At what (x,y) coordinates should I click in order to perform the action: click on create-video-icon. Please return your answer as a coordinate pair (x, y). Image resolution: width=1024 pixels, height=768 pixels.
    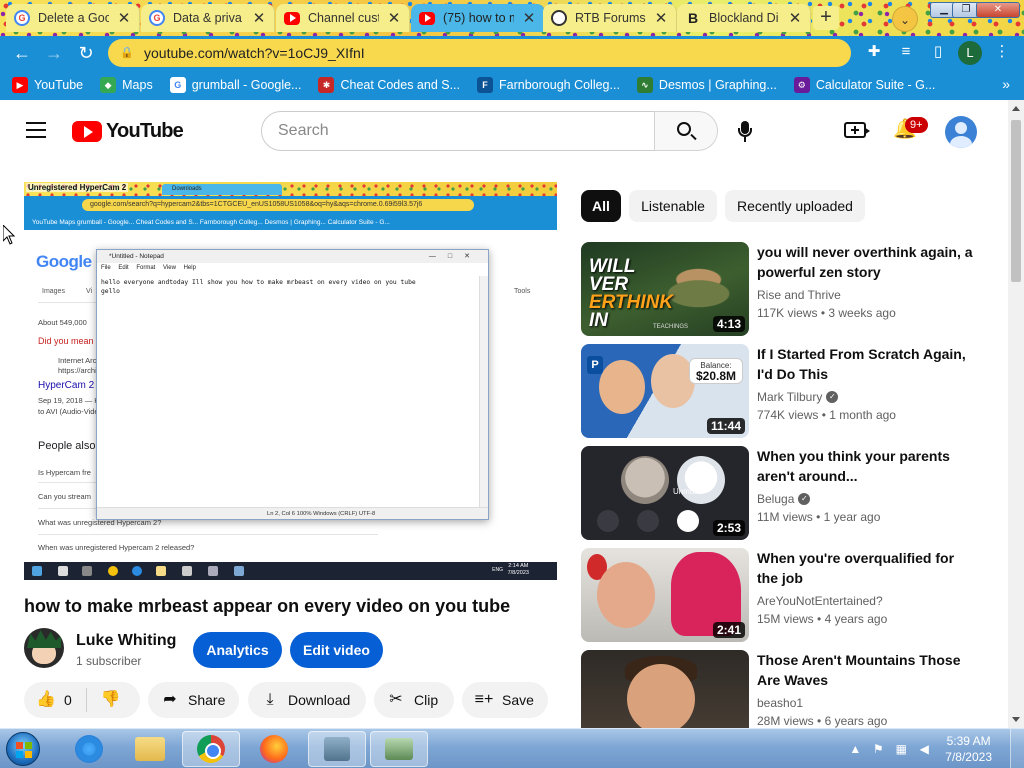
    Looking at the image, I should click on (857, 130).